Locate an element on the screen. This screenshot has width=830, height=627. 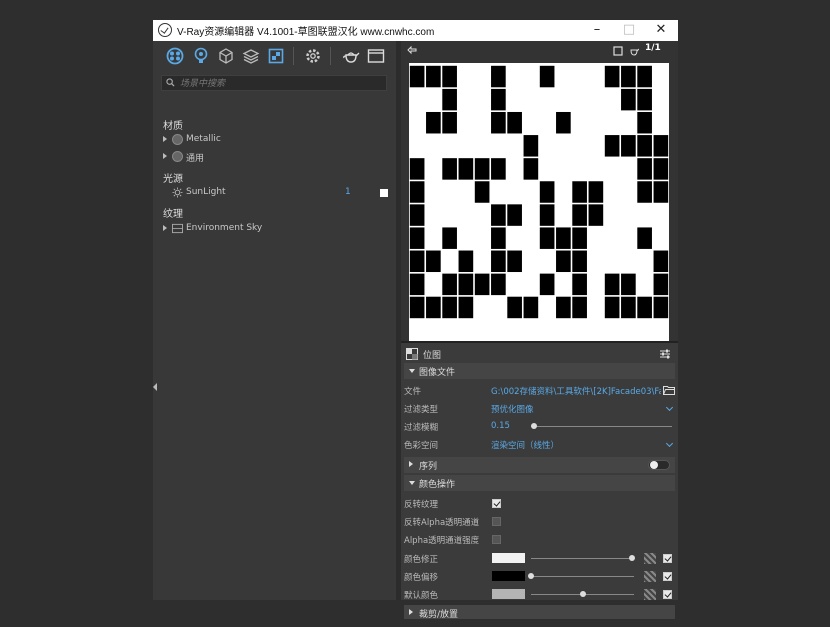
maximize-button: □ is located at coordinates (629, 30).